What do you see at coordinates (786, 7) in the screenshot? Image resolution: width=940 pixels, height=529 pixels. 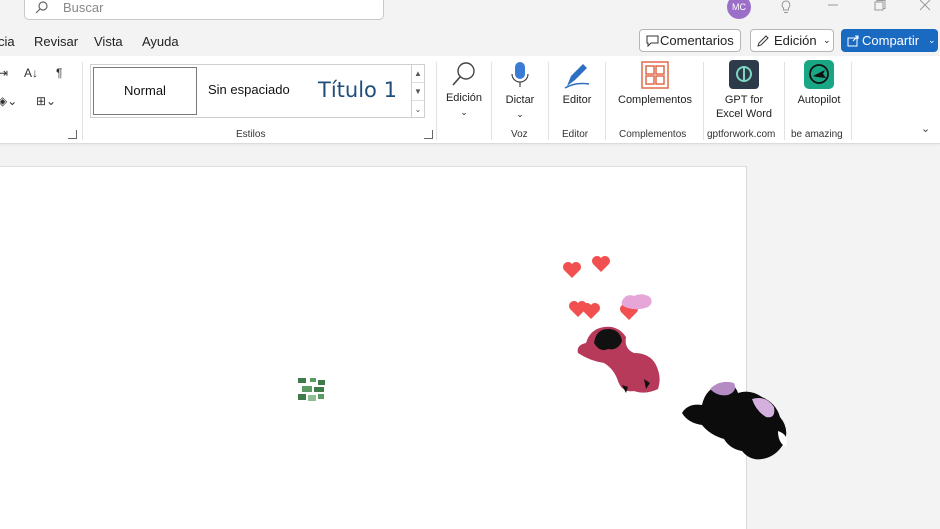 I see `lightbulb-icon` at bounding box center [786, 7].